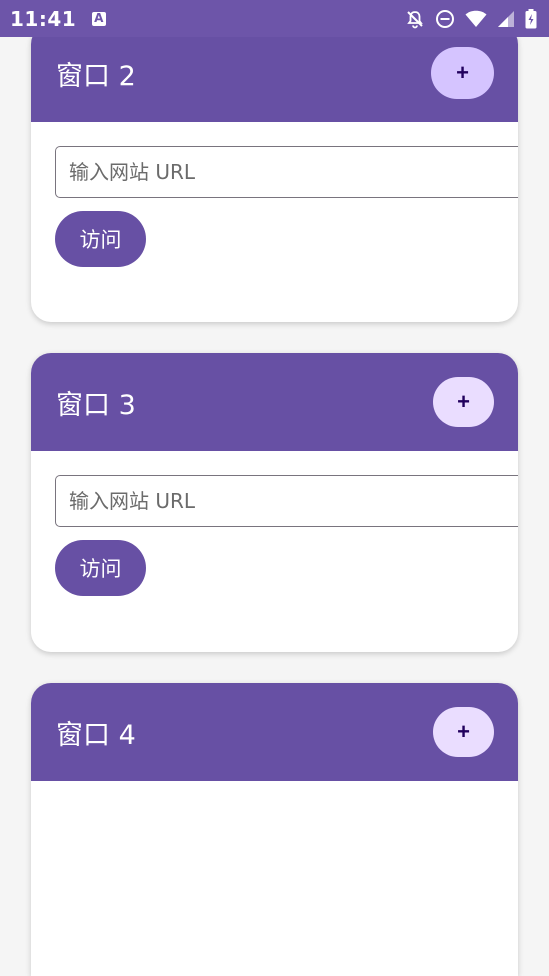  I want to click on status-bar: 11:41, so click(274, 18).